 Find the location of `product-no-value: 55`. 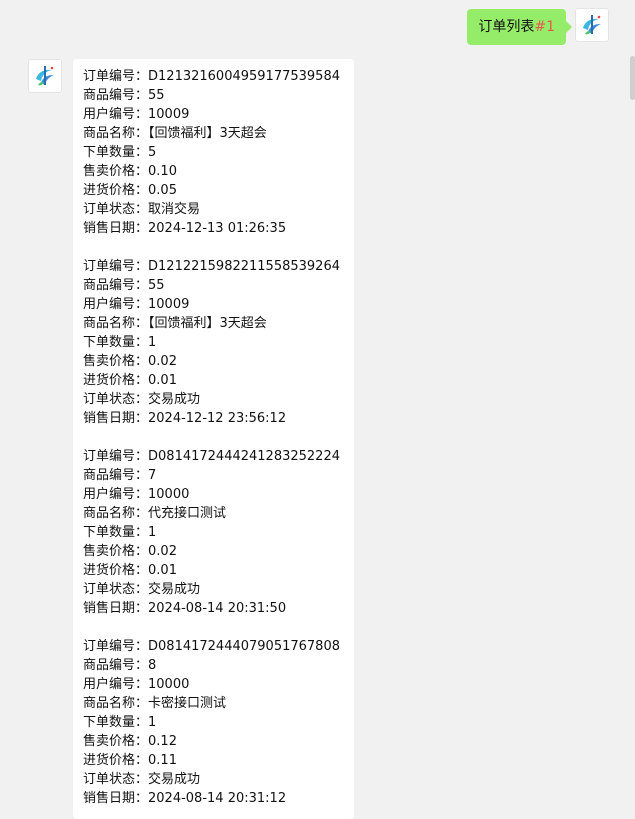

product-no-value: 55 is located at coordinates (156, 285).